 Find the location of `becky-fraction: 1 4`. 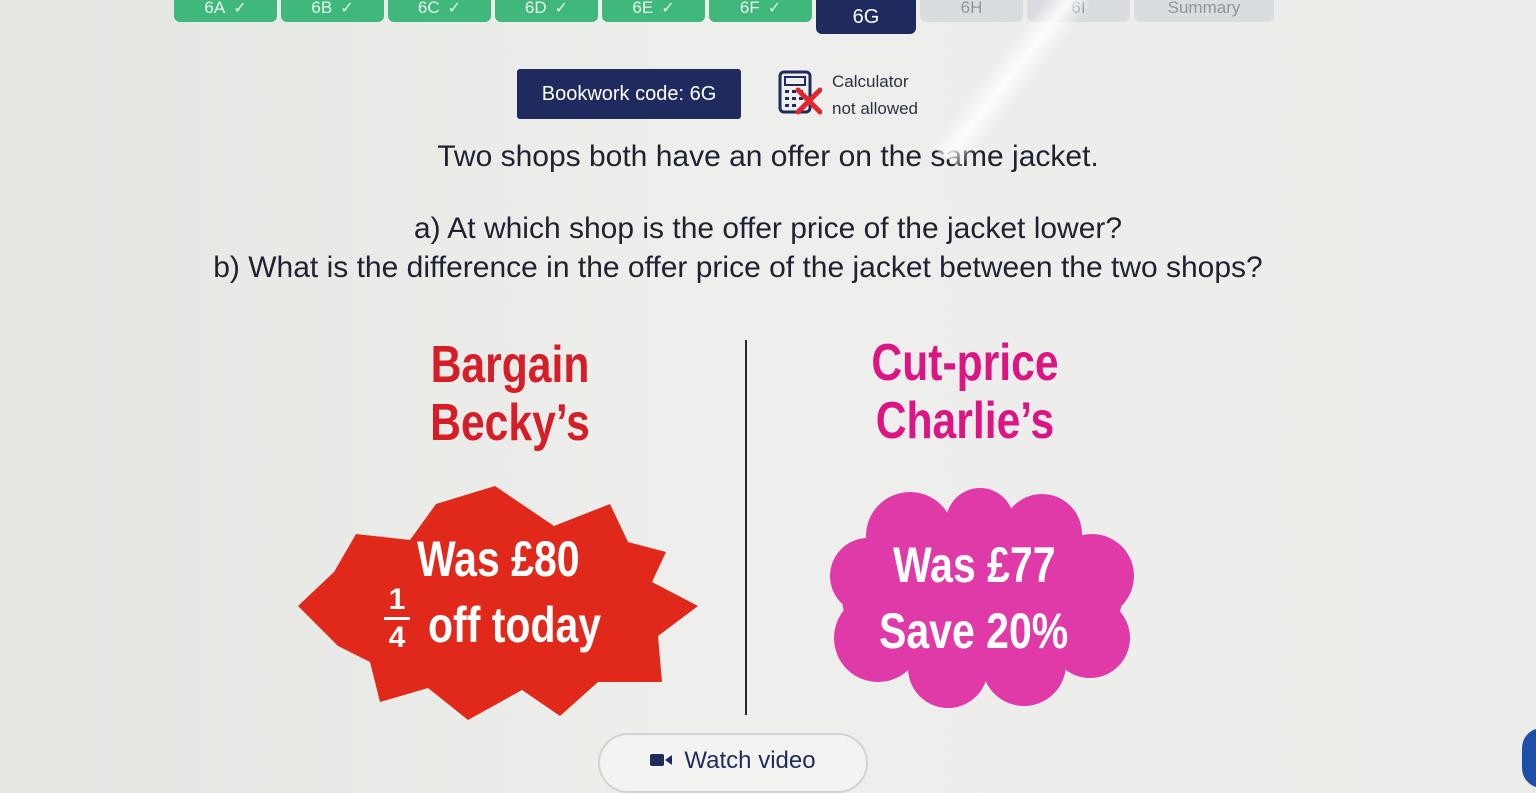

becky-fraction: 1 4 is located at coordinates (397, 619).